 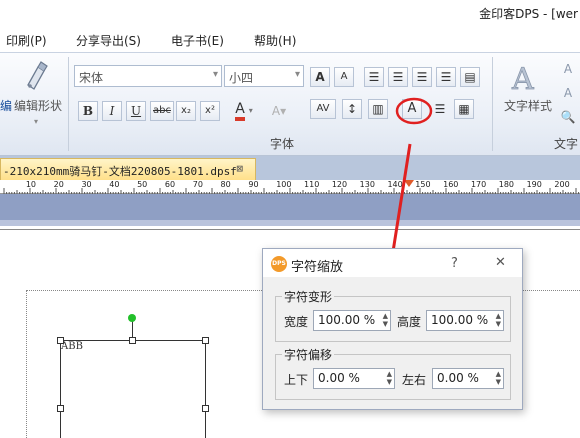 I want to click on document-tab: -210x210mm骑马钉-文档220805-1801.dpsf ⊠, so click(x=128, y=169).